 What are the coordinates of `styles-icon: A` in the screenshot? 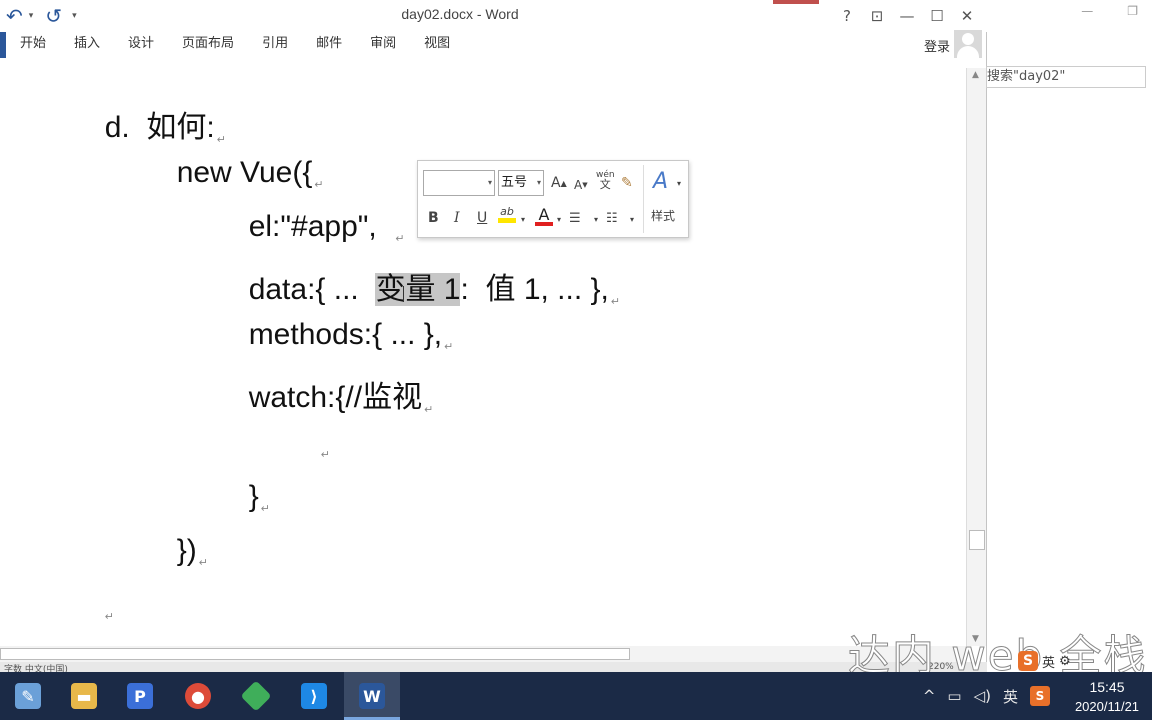 It's located at (660, 181).